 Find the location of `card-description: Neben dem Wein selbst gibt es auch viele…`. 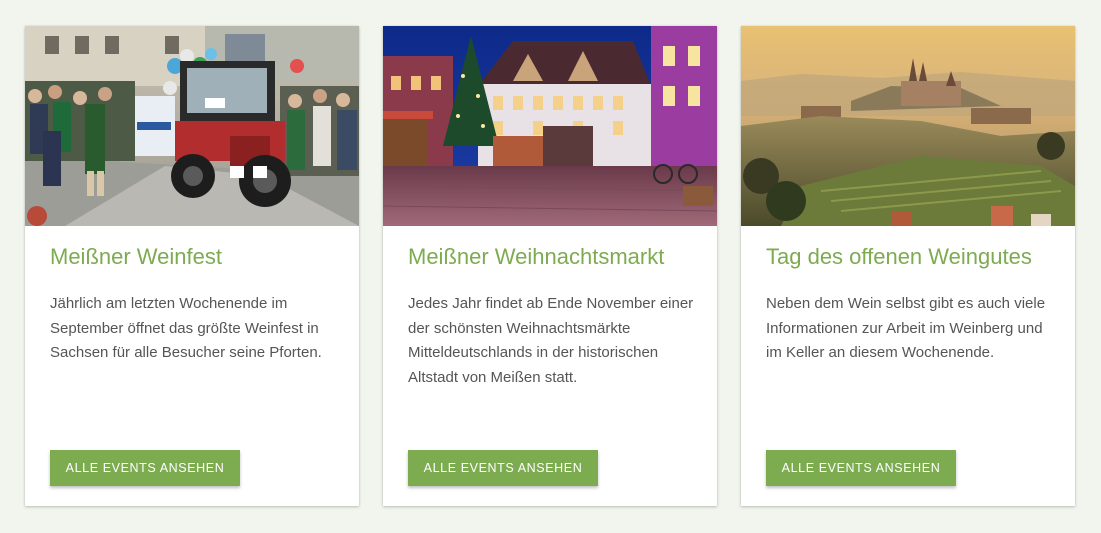

card-description: Neben dem Wein selbst gibt es auch viele… is located at coordinates (906, 328).